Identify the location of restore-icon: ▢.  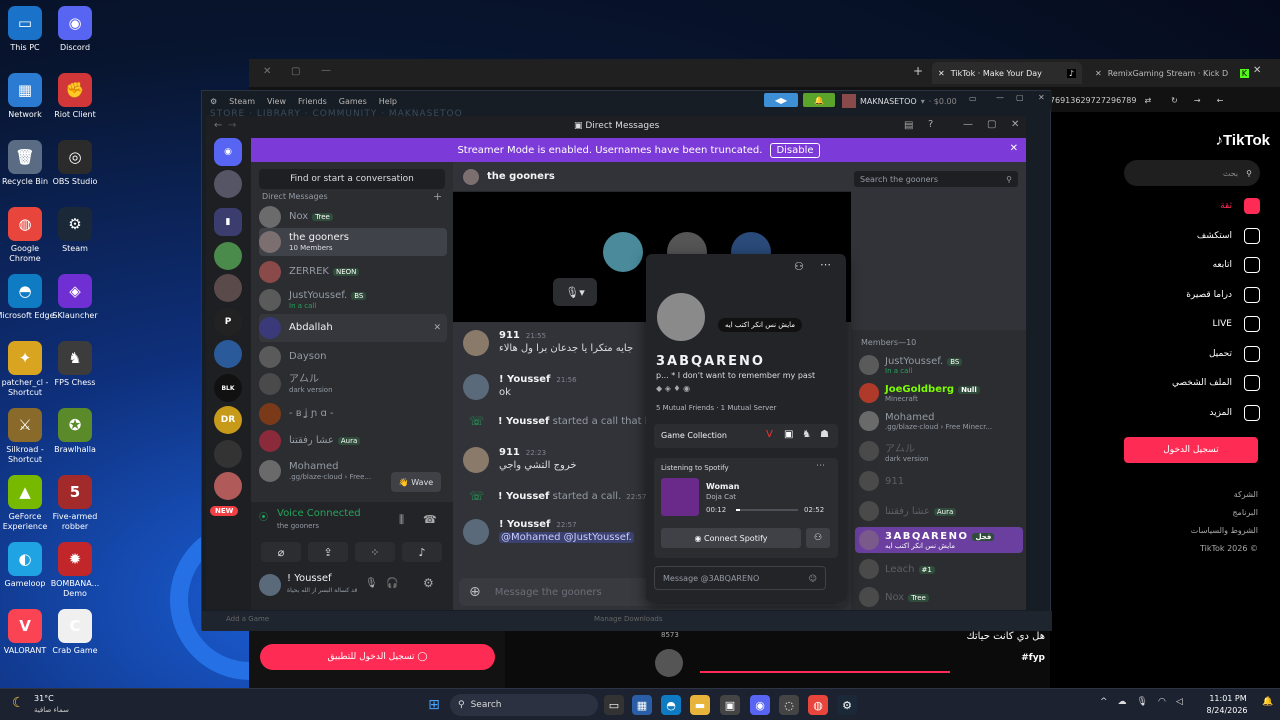
(295, 71).